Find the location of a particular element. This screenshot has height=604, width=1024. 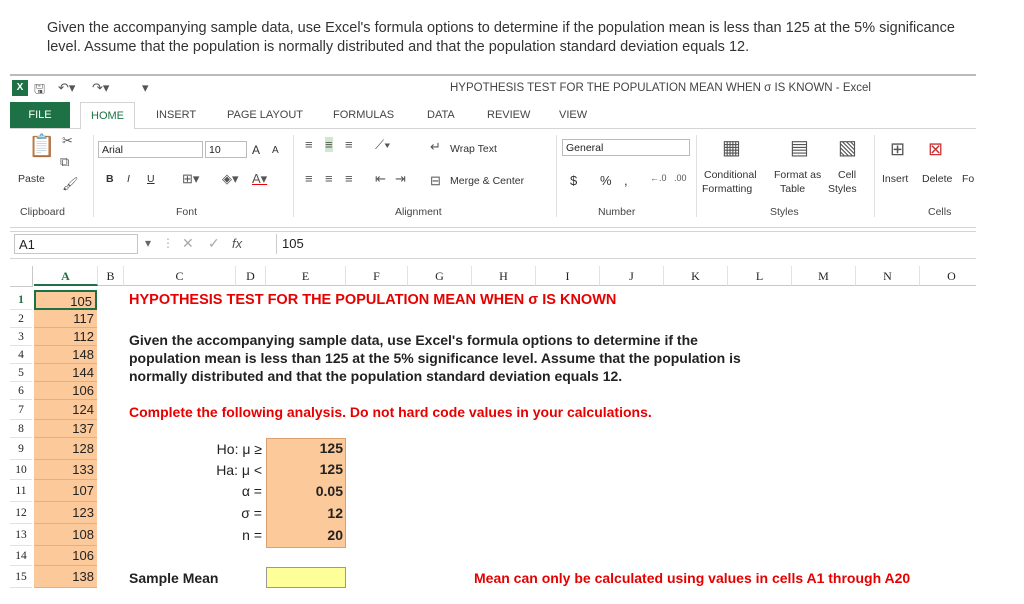

align-bottom-icon: ≡ is located at coordinates (349, 144).